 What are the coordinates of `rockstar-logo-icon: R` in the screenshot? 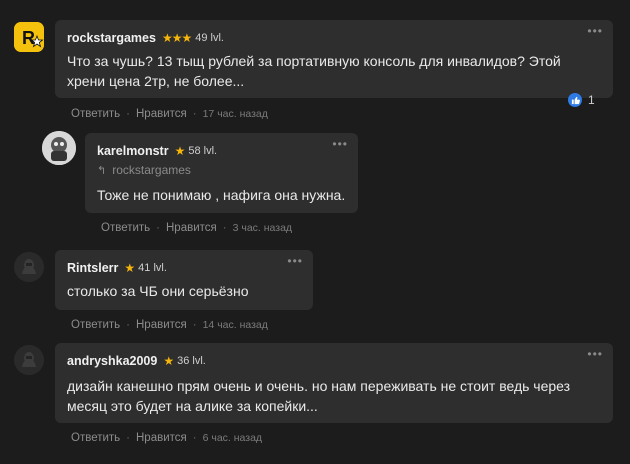 It's located at (29, 37).